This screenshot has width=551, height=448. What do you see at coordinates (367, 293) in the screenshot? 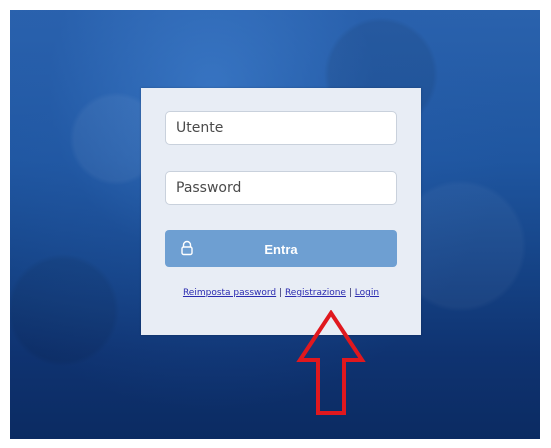
I see `login-link: Login` at bounding box center [367, 293].